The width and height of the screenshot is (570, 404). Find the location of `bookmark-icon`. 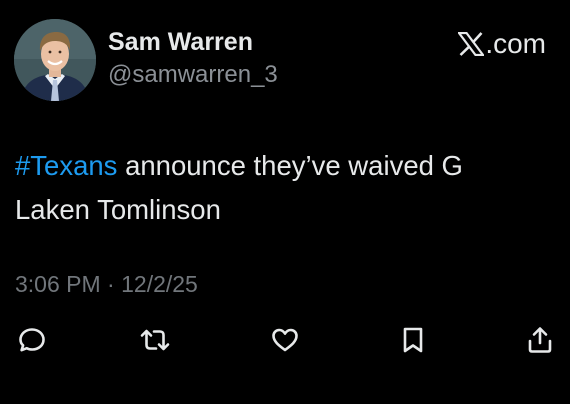

bookmark-icon is located at coordinates (413, 340).